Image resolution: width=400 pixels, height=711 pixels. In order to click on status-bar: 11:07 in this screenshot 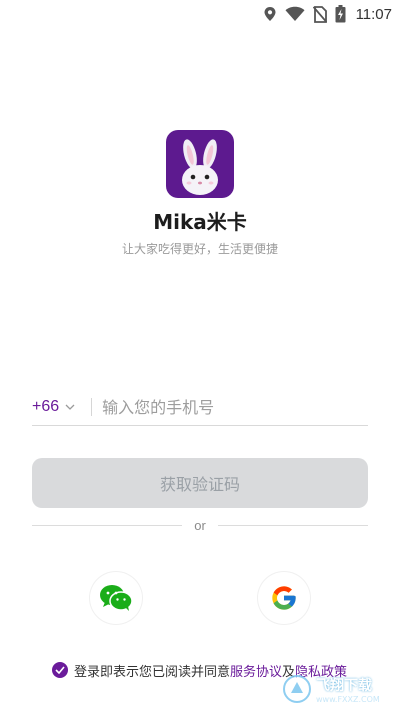, I will do `click(200, 14)`.